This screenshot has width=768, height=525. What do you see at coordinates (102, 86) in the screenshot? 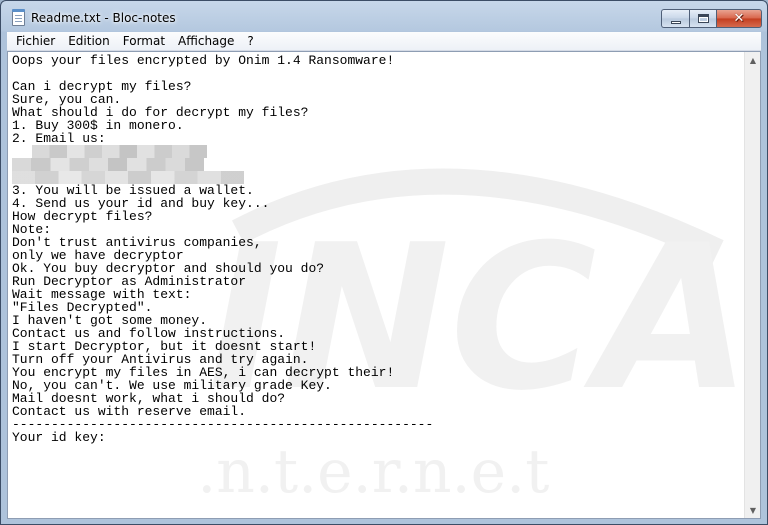
I see `text-line: Can i decrypt my files?` at bounding box center [102, 86].